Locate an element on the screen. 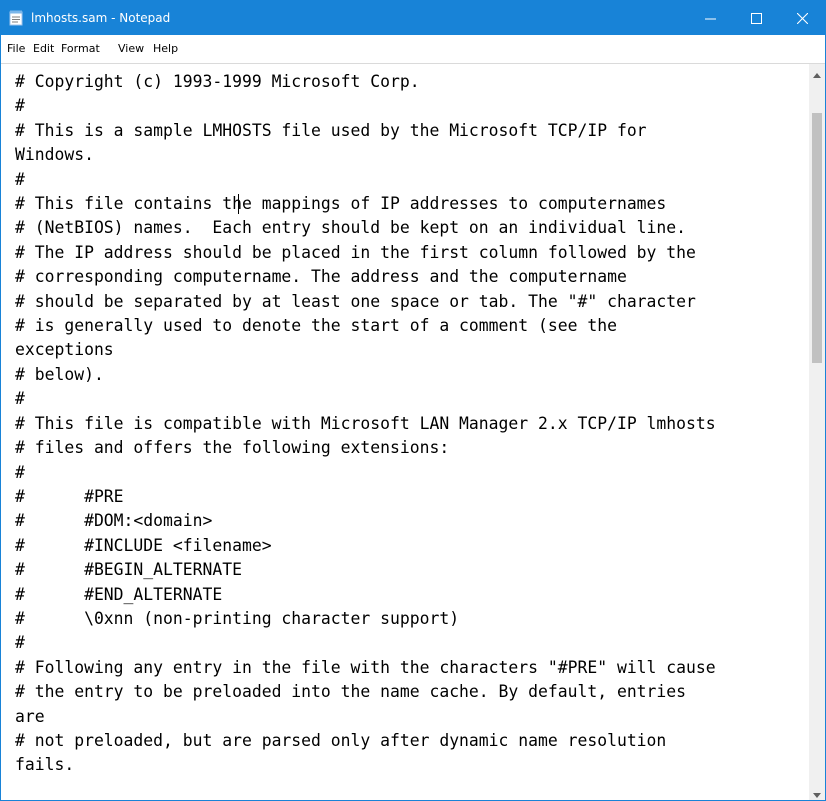 Image resolution: width=826 pixels, height=801 pixels. arrow-down-icon is located at coordinates (817, 791).